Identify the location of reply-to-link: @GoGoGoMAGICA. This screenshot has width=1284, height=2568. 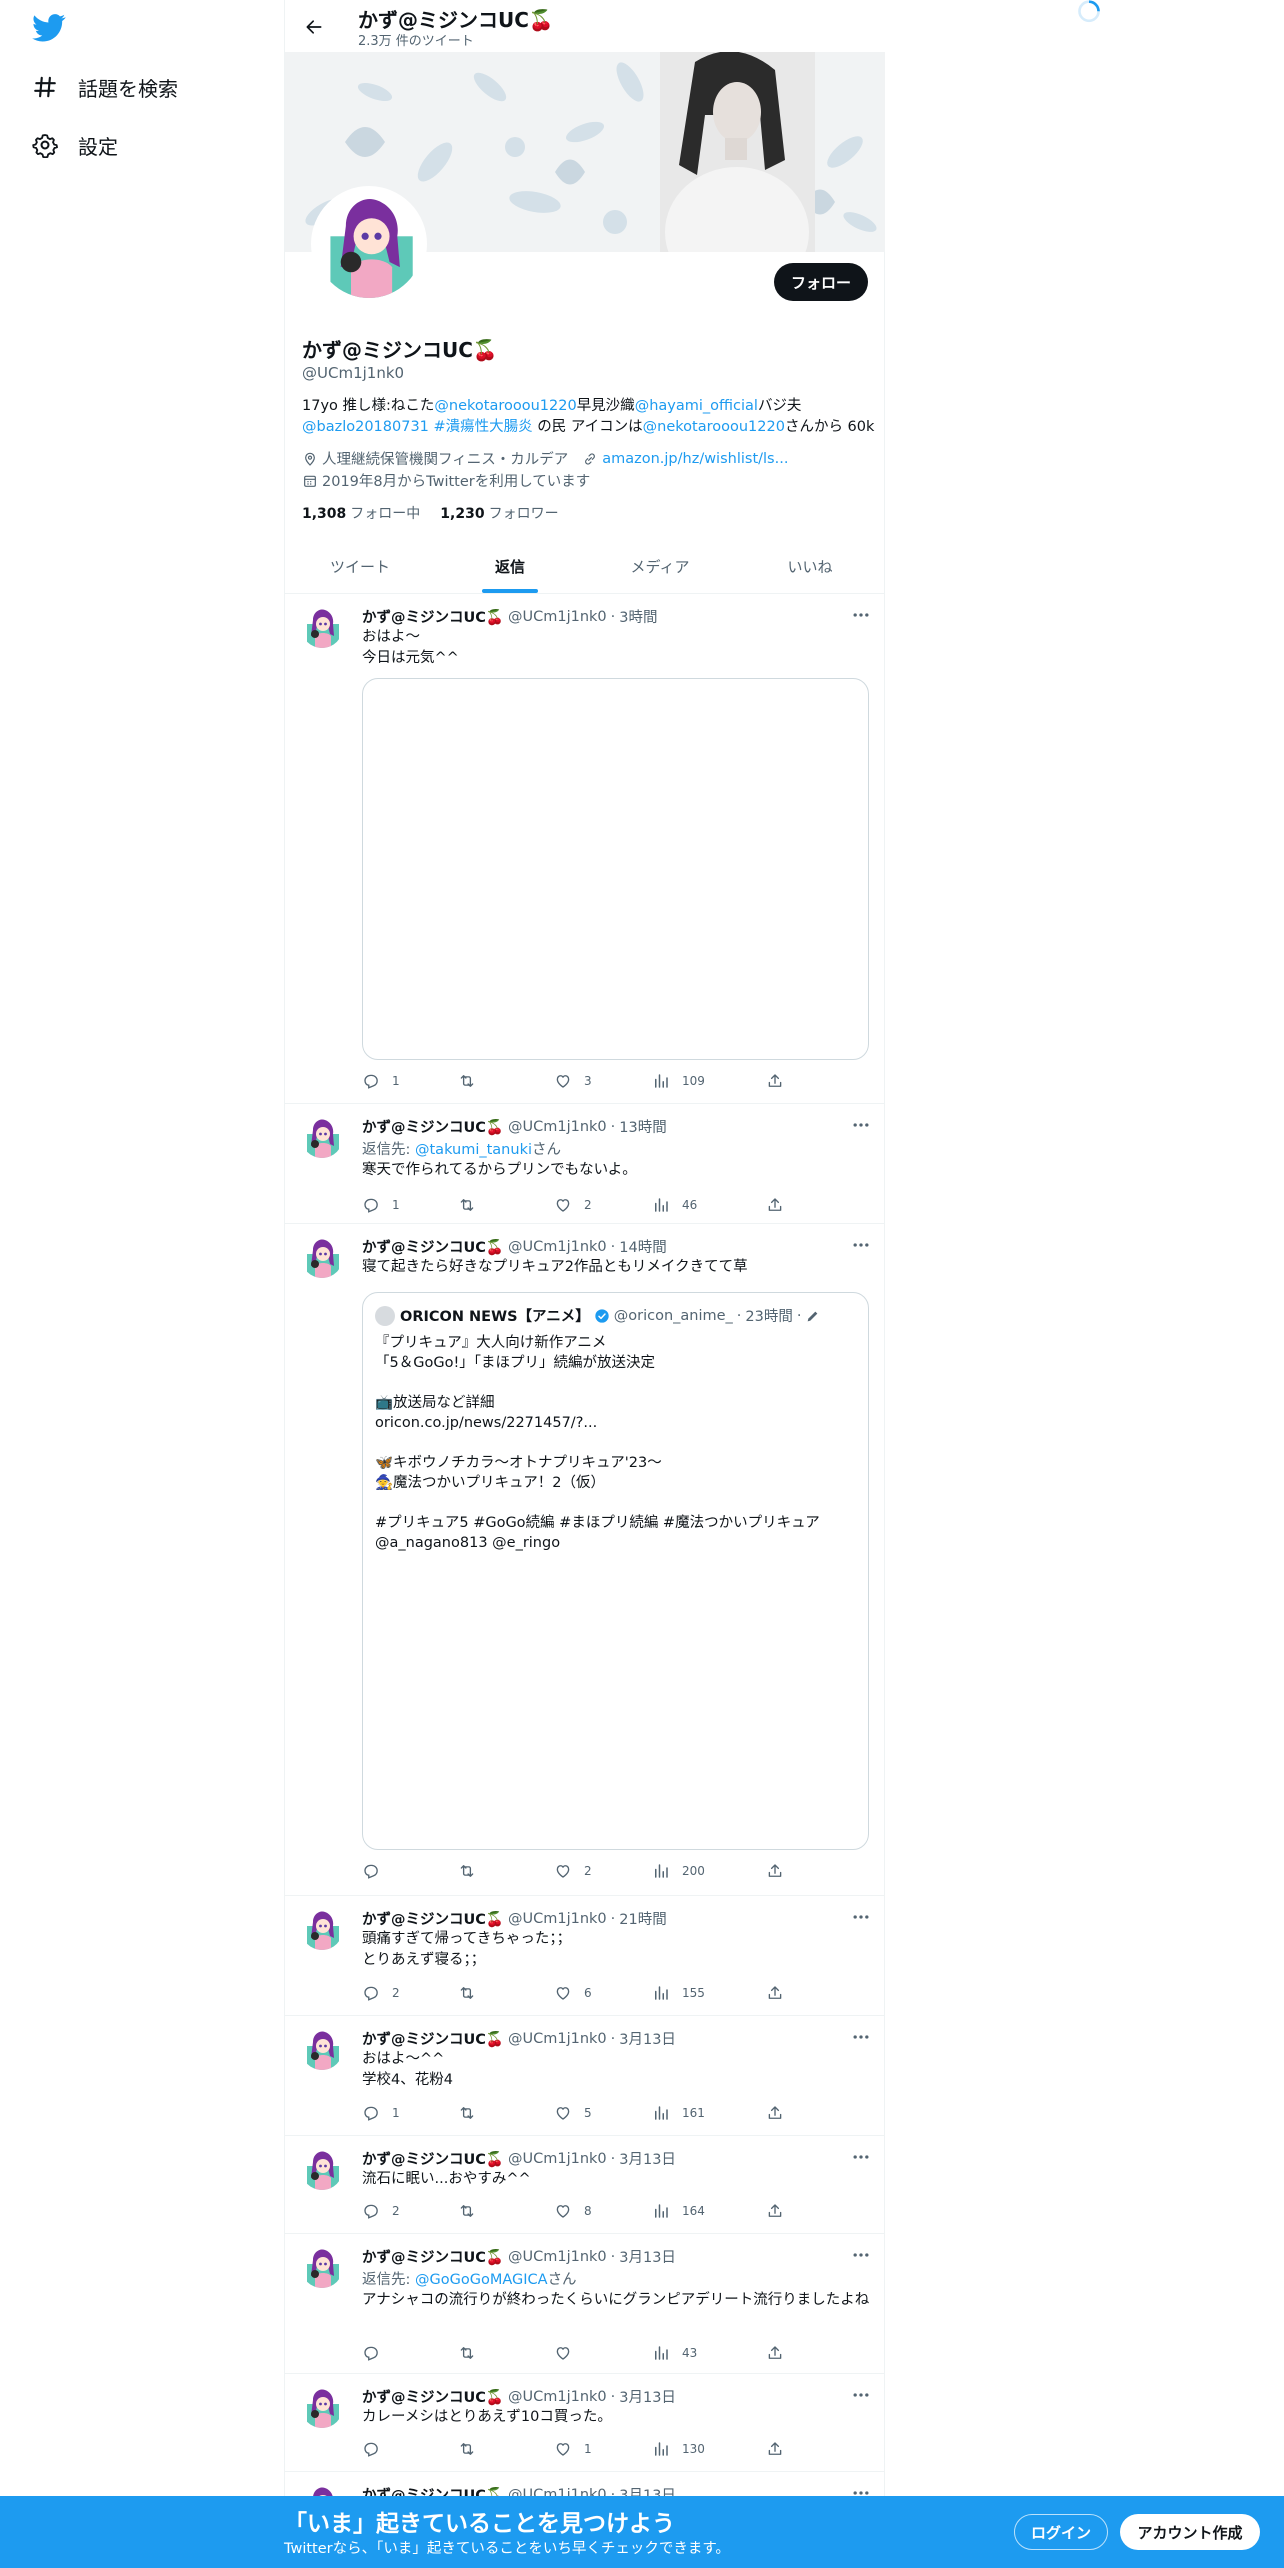
(481, 2280).